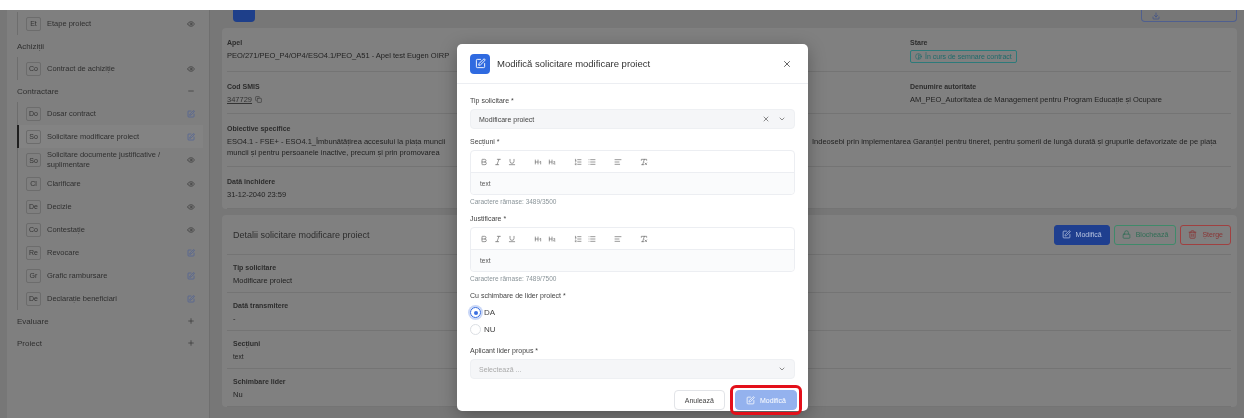 The width and height of the screenshot is (1244, 418). I want to click on sidebar-group-header: Proiect, so click(108, 343).